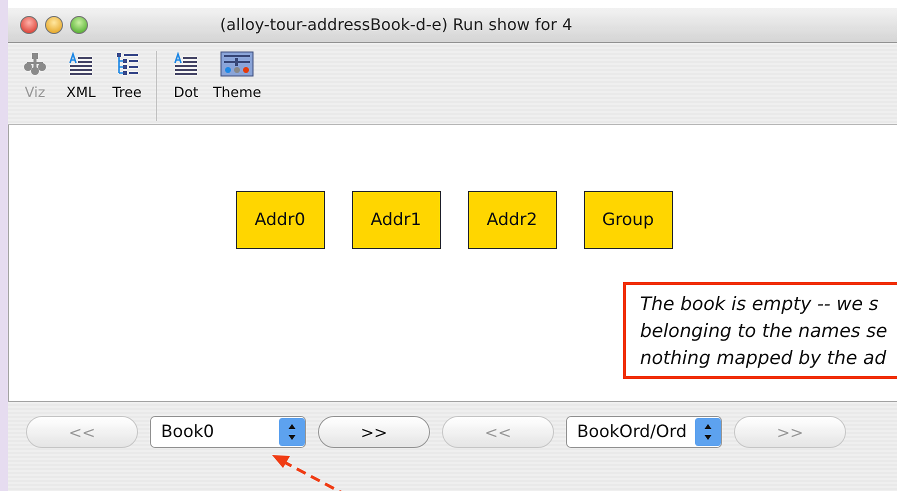 Image resolution: width=897 pixels, height=491 pixels. Describe the element at coordinates (29, 25) in the screenshot. I see `close-button` at that location.